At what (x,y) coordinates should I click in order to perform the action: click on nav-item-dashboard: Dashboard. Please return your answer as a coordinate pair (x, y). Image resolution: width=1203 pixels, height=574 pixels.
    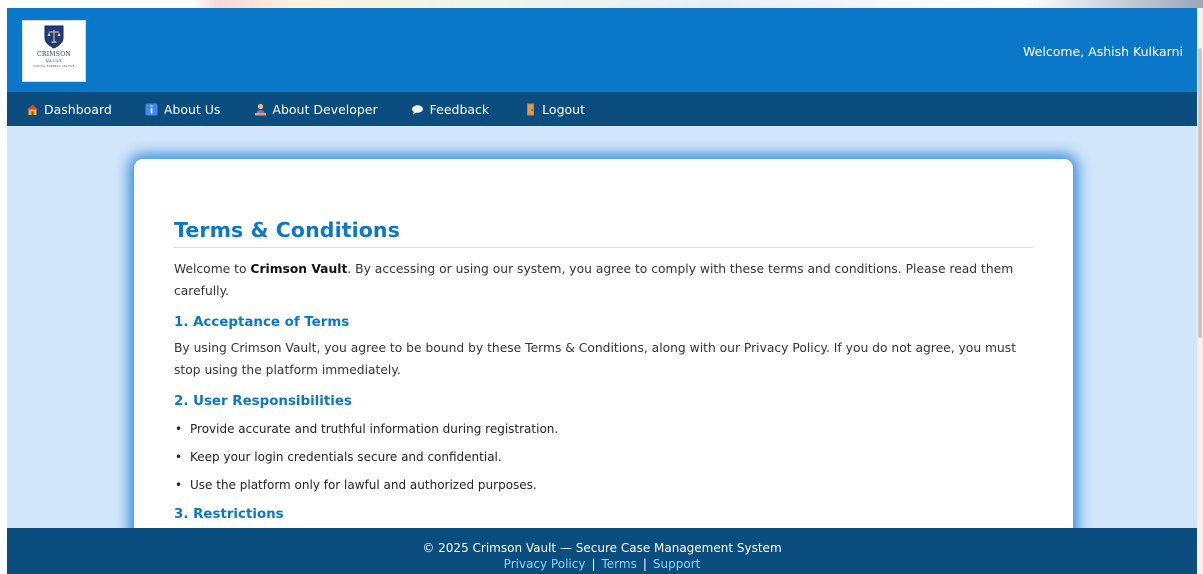
    Looking at the image, I should click on (68, 109).